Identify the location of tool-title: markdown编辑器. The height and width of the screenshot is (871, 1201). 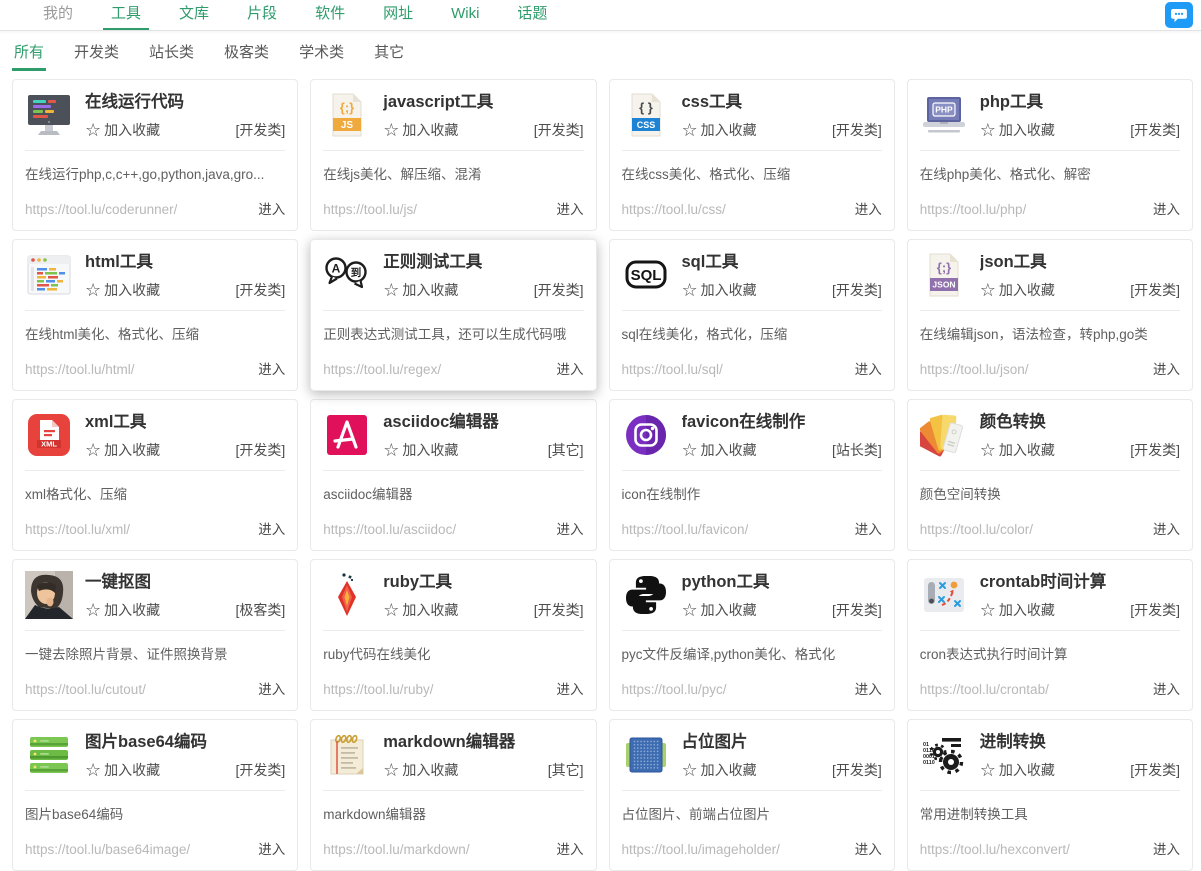
(449, 742).